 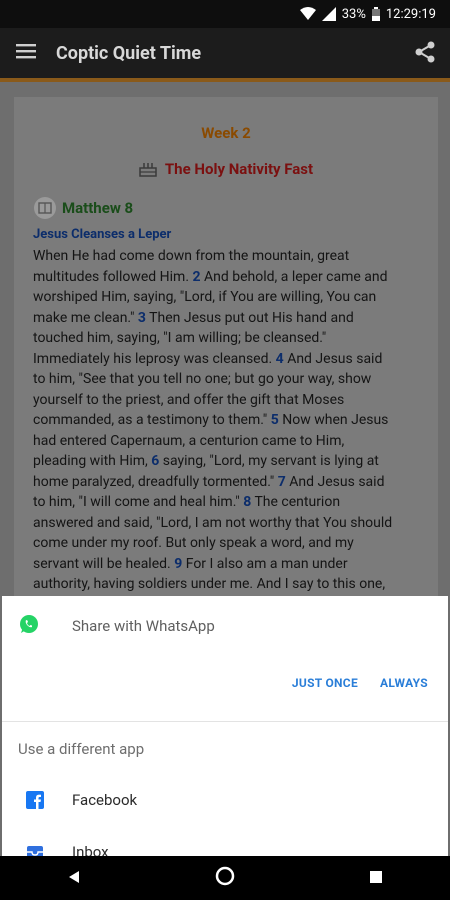 I want to click on clock: 12:29:19, so click(x=410, y=14).